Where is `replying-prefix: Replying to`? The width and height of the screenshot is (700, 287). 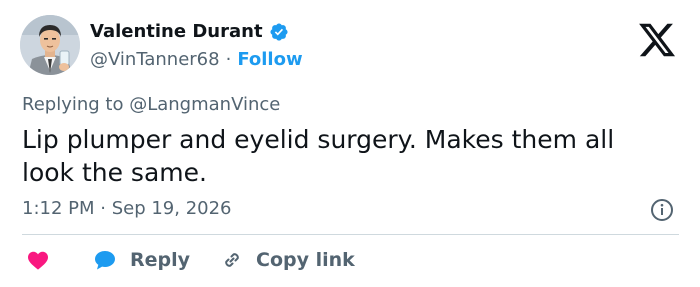 replying-prefix: Replying to is located at coordinates (73, 104).